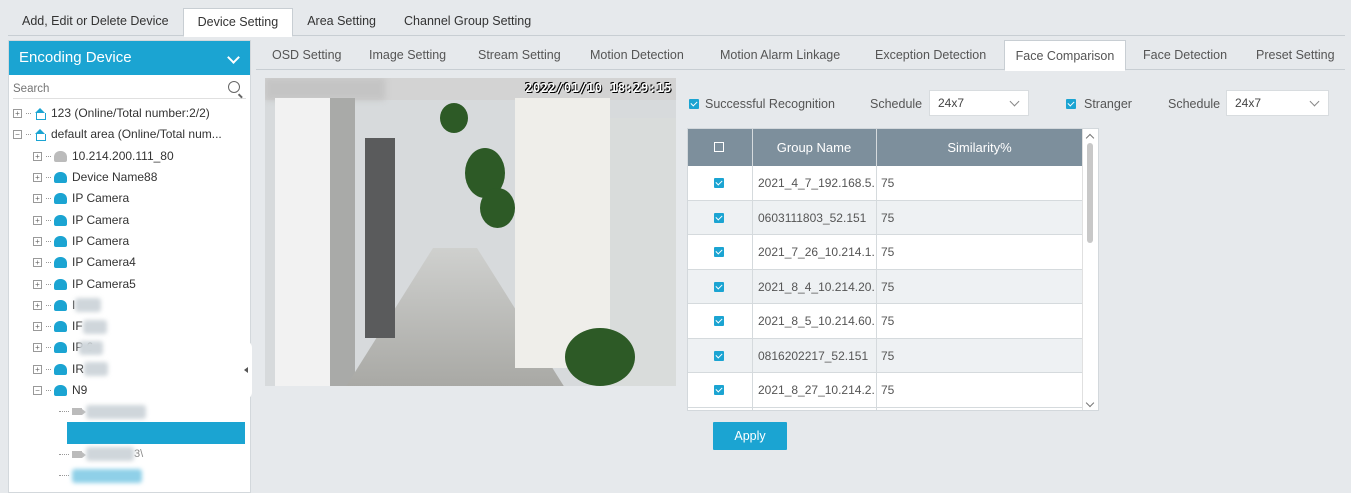 Image resolution: width=1351 pixels, height=493 pixels. I want to click on table-row: 2021_8_5_10.214.60.... 75, so click(885, 321).